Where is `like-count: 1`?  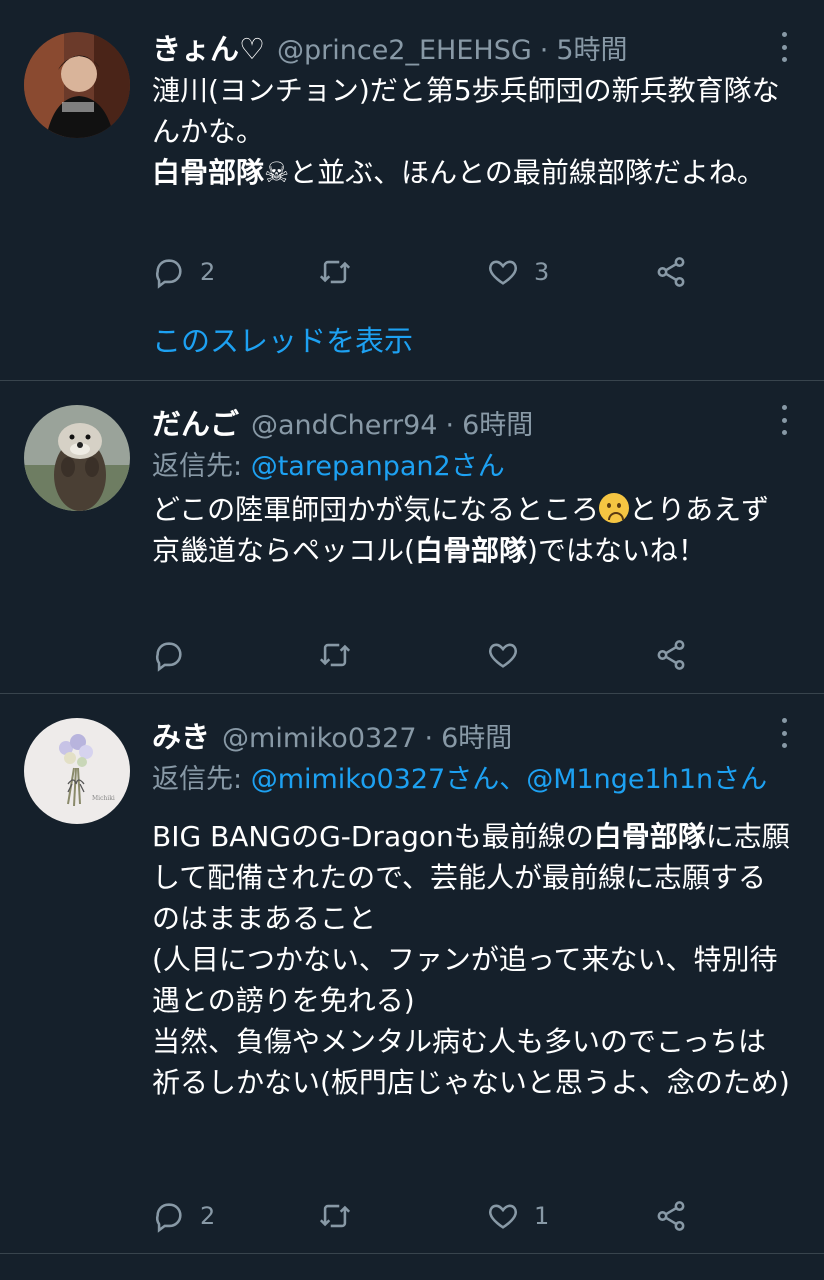 like-count: 1 is located at coordinates (542, 1216).